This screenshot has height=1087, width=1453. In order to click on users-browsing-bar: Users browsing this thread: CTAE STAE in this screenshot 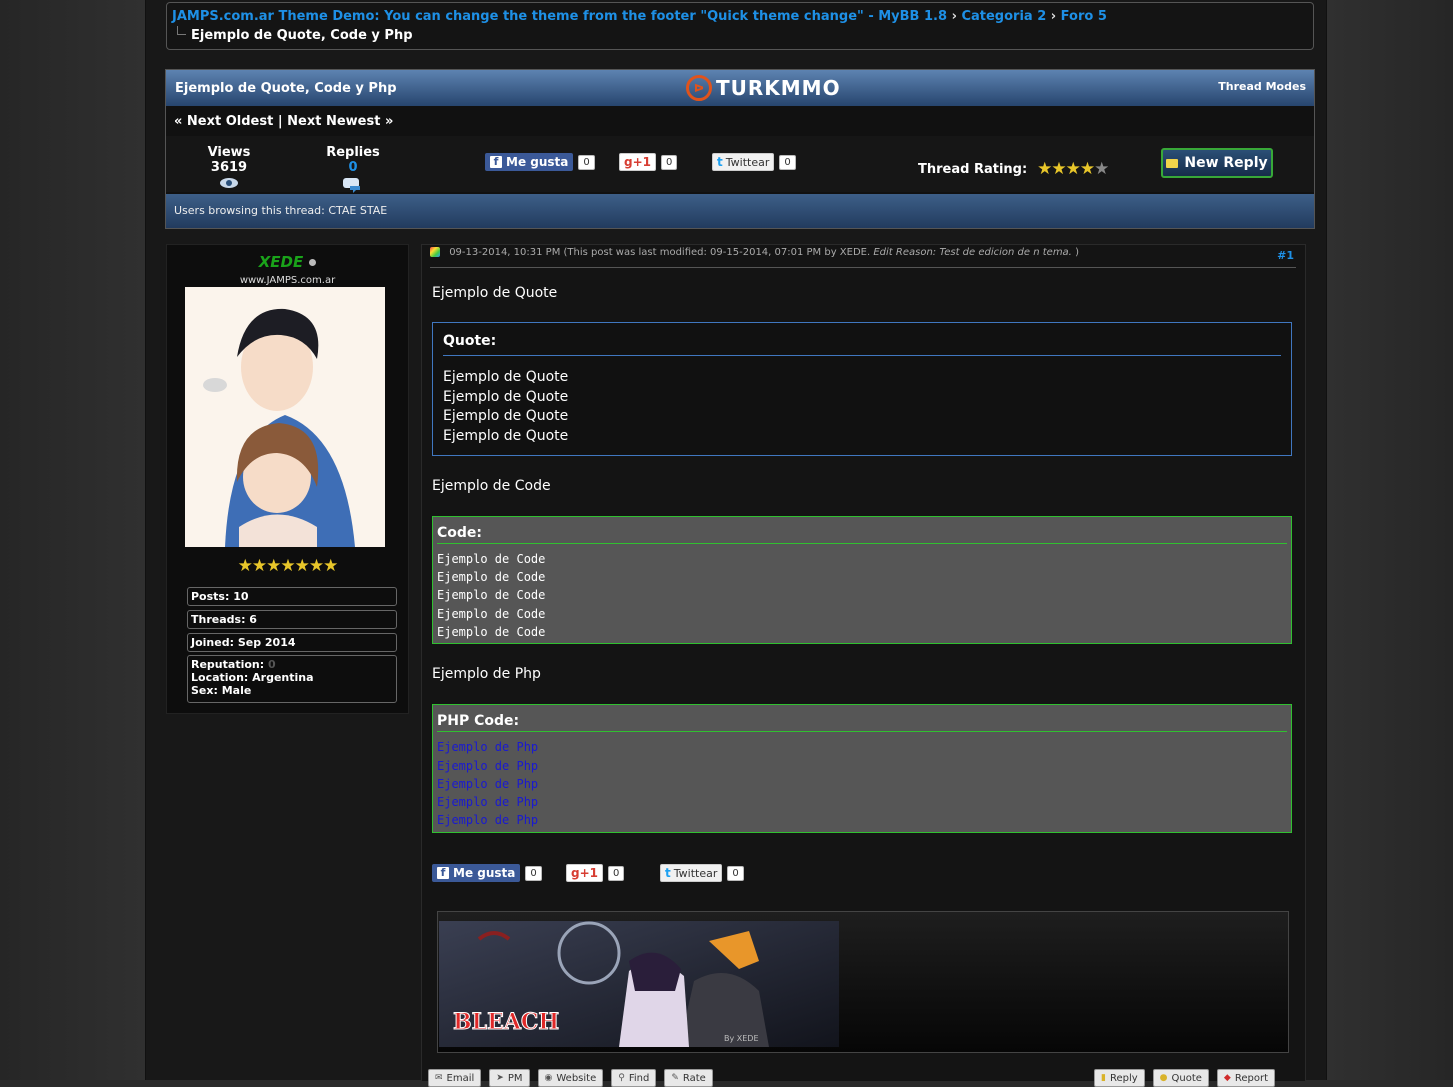, I will do `click(740, 211)`.